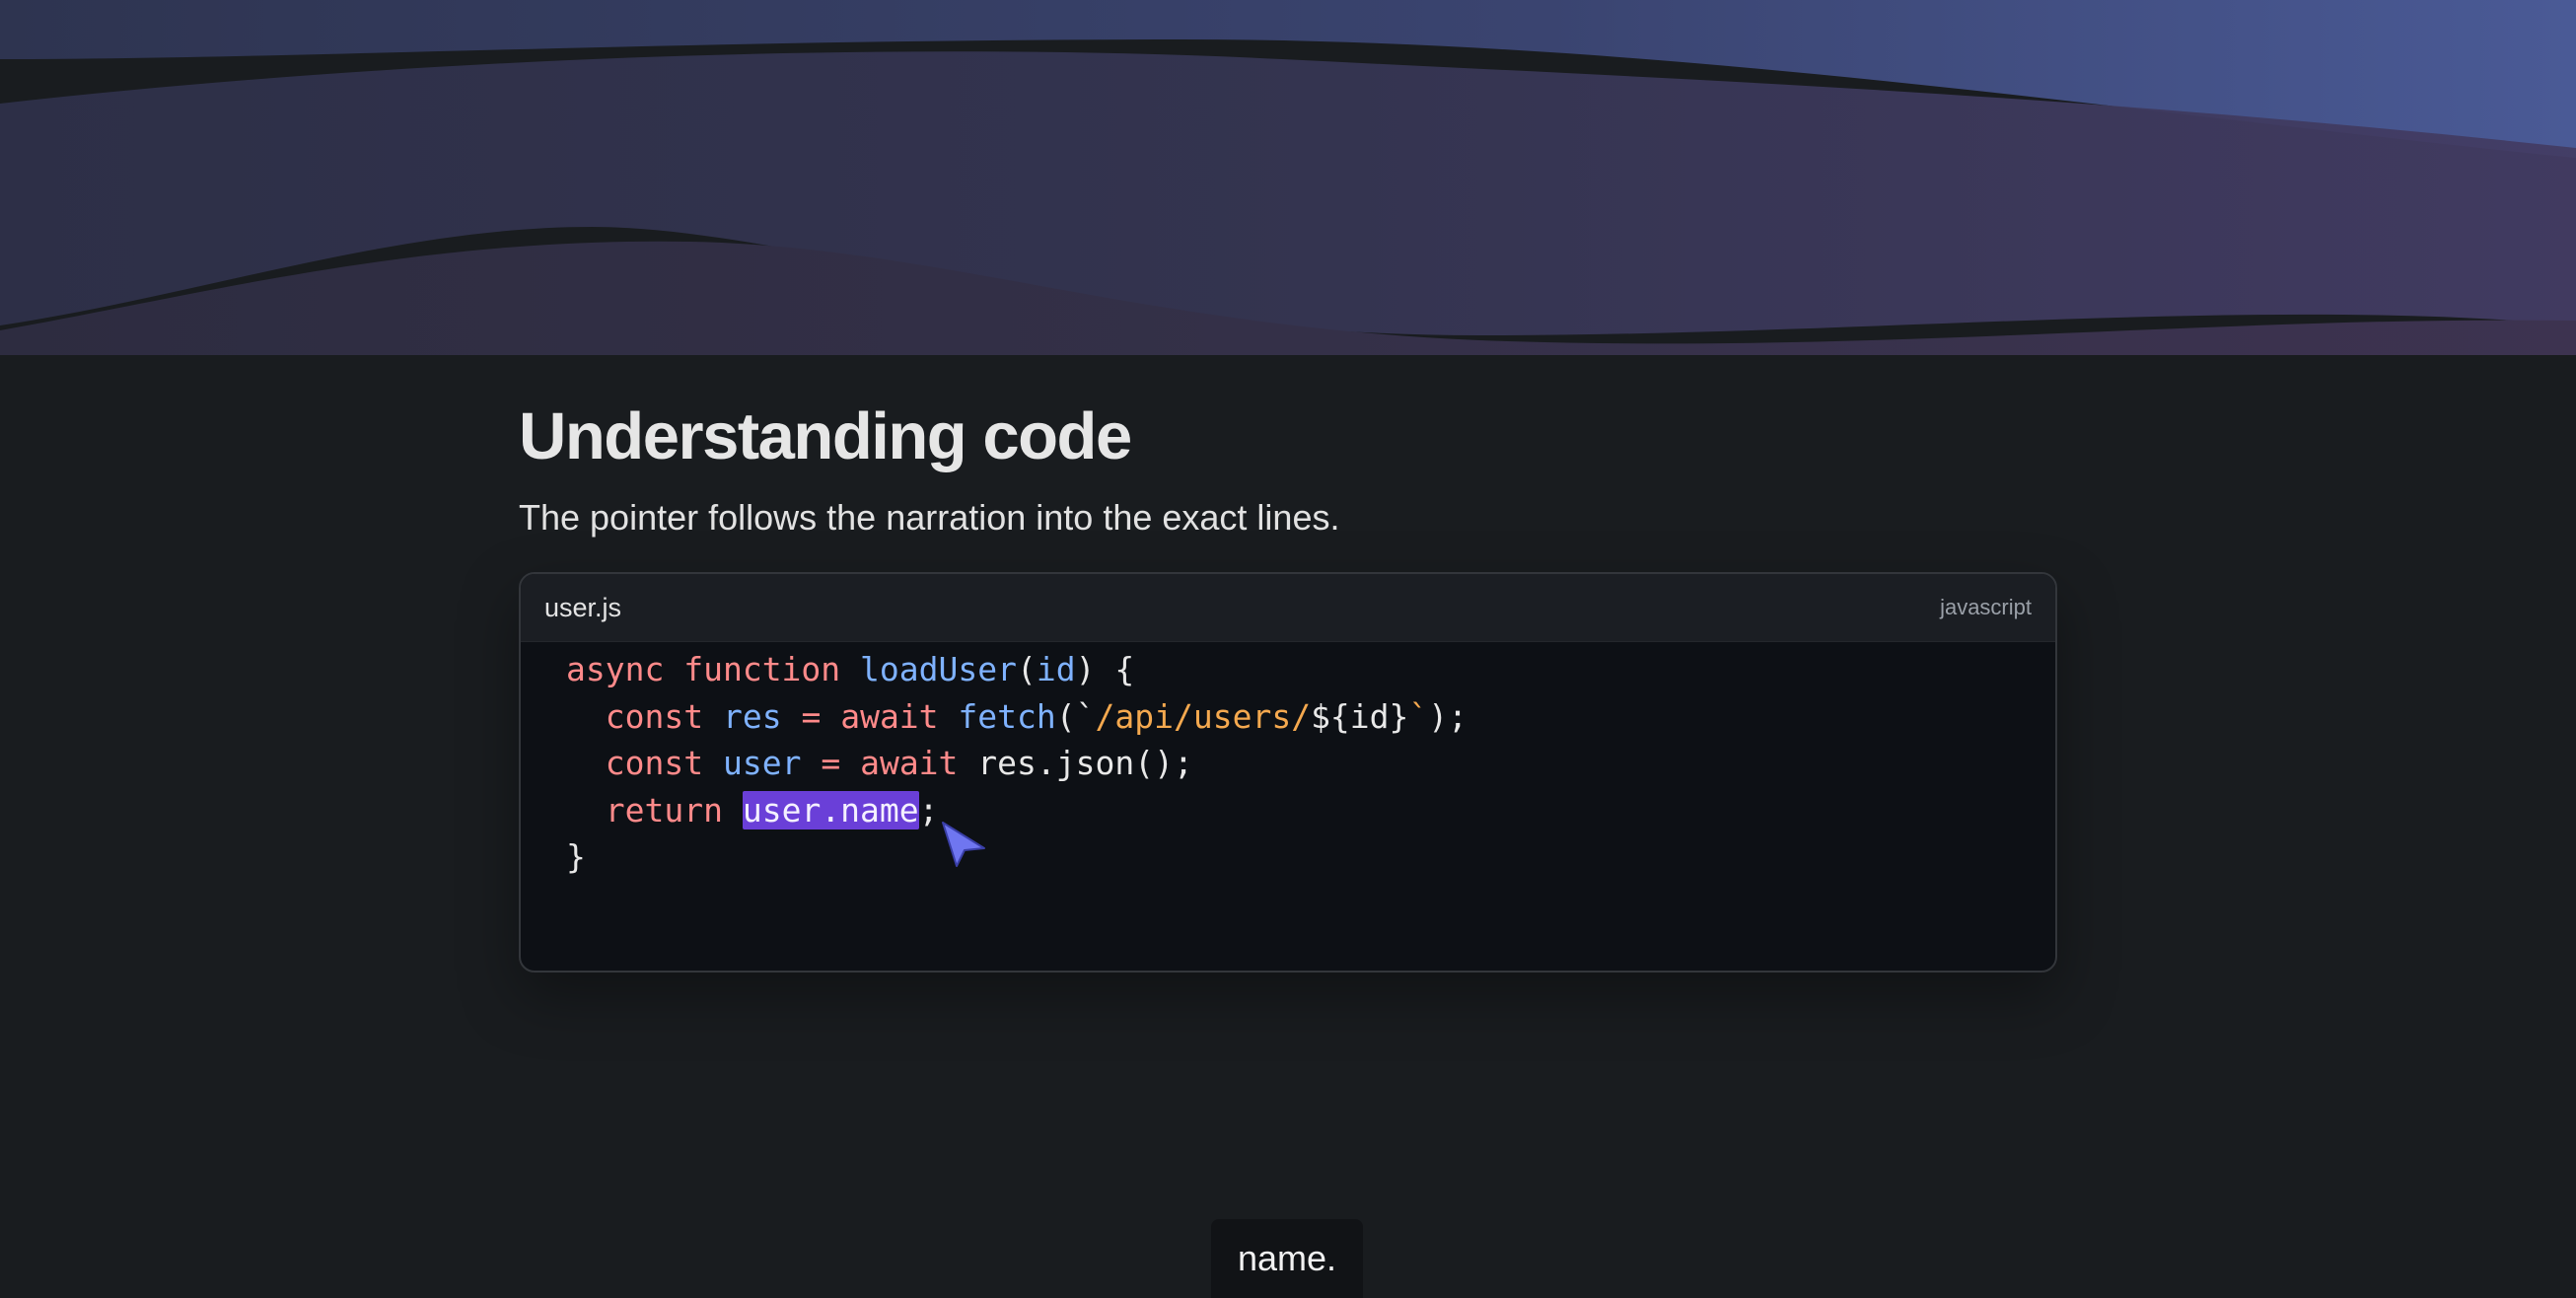 Image resolution: width=2576 pixels, height=1298 pixels. What do you see at coordinates (963, 844) in the screenshot?
I see `cursor-arrow-icon` at bounding box center [963, 844].